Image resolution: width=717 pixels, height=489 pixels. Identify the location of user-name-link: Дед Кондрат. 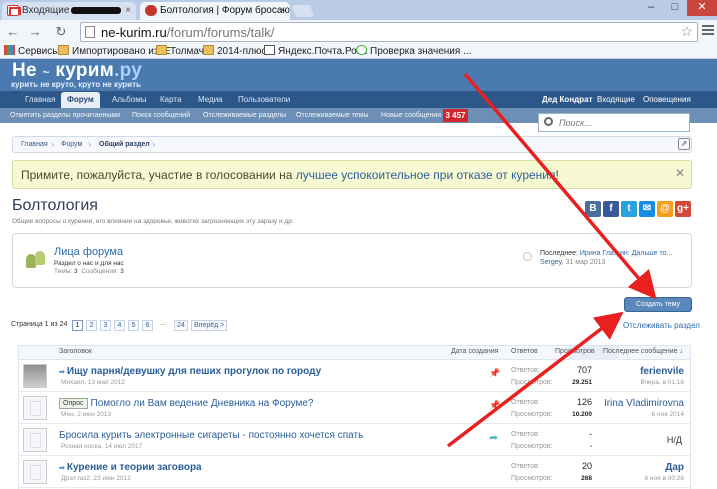
(567, 99).